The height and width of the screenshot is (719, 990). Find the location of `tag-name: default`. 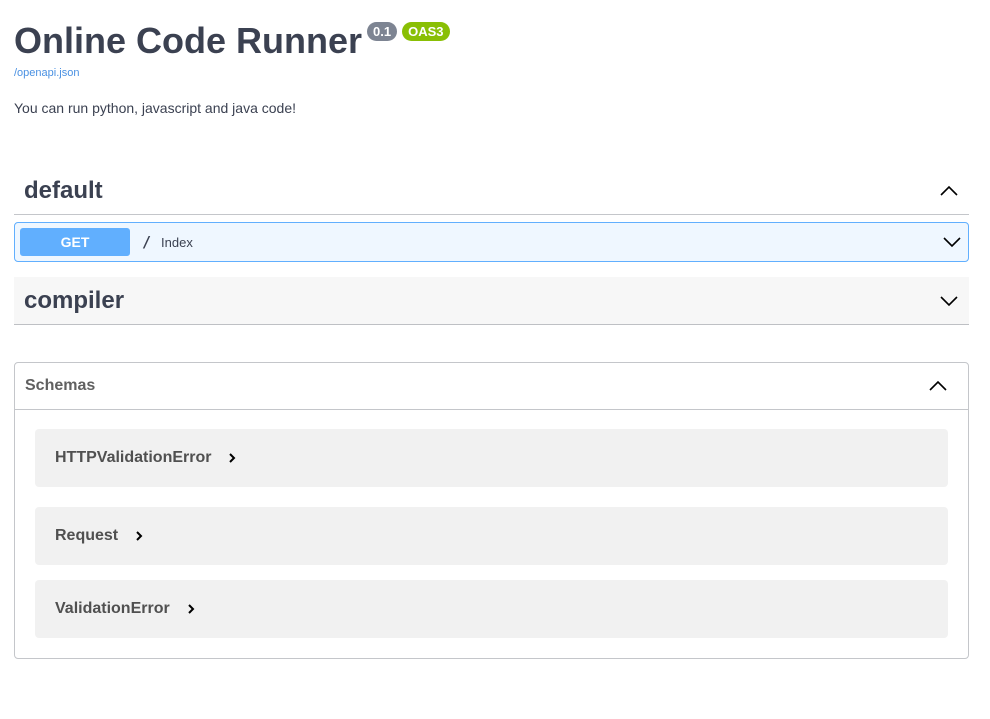

tag-name: default is located at coordinates (63, 190).